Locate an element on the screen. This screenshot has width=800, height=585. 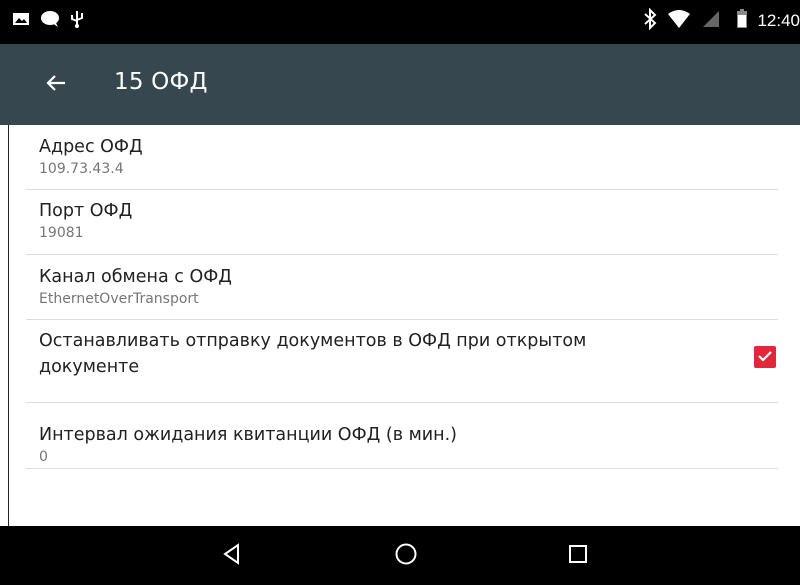
status-left-icons is located at coordinates (48, 21).